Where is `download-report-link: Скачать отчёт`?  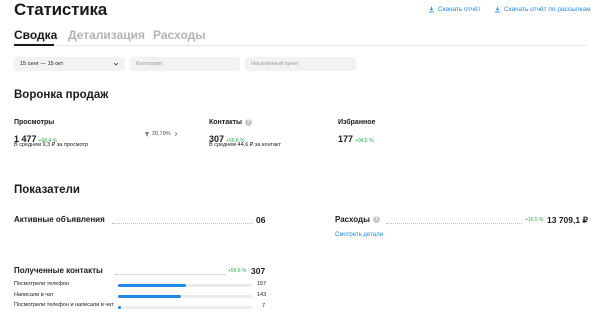 download-report-link: Скачать отчёт is located at coordinates (454, 9).